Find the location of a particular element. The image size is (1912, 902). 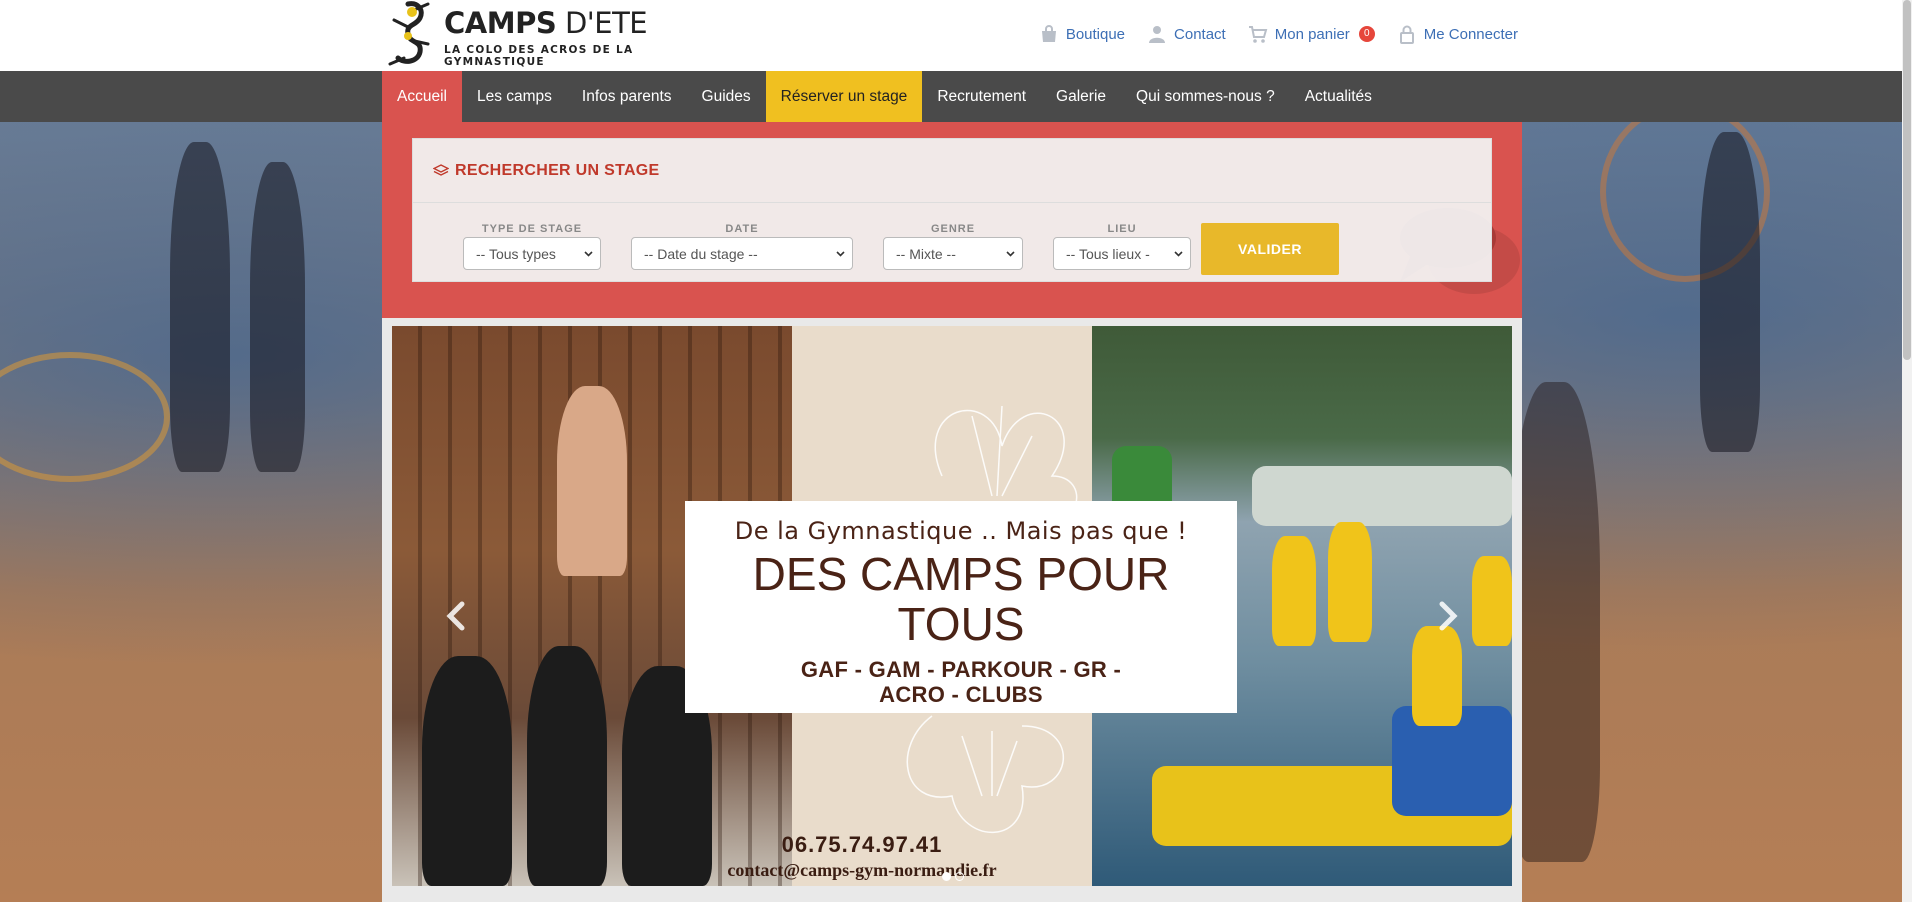

lieu-select: -- Tous lieux - is located at coordinates (1122, 253).